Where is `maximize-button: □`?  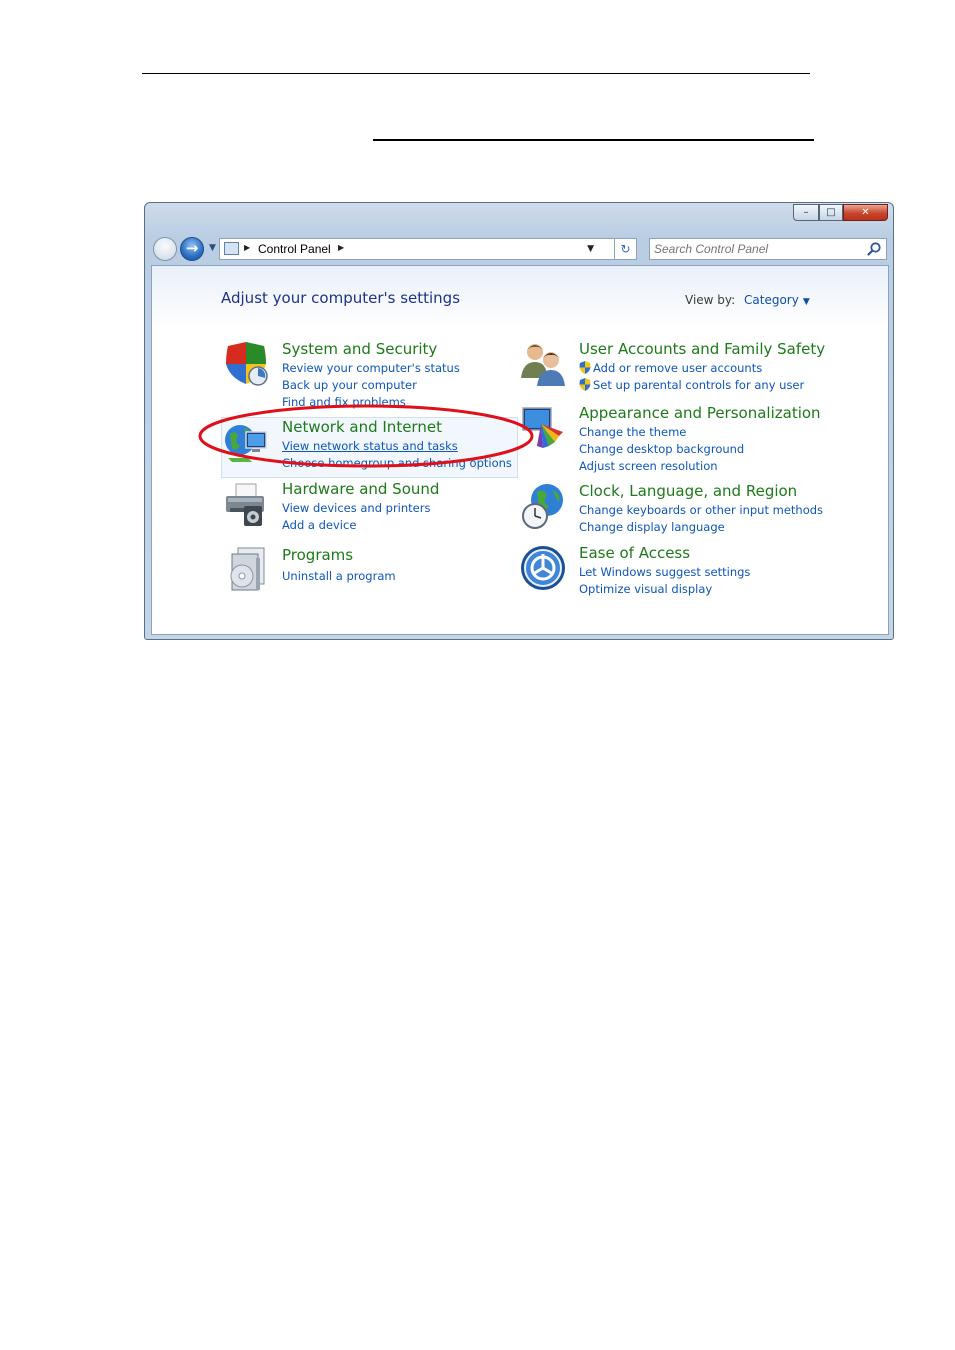
maximize-button: □ is located at coordinates (831, 212).